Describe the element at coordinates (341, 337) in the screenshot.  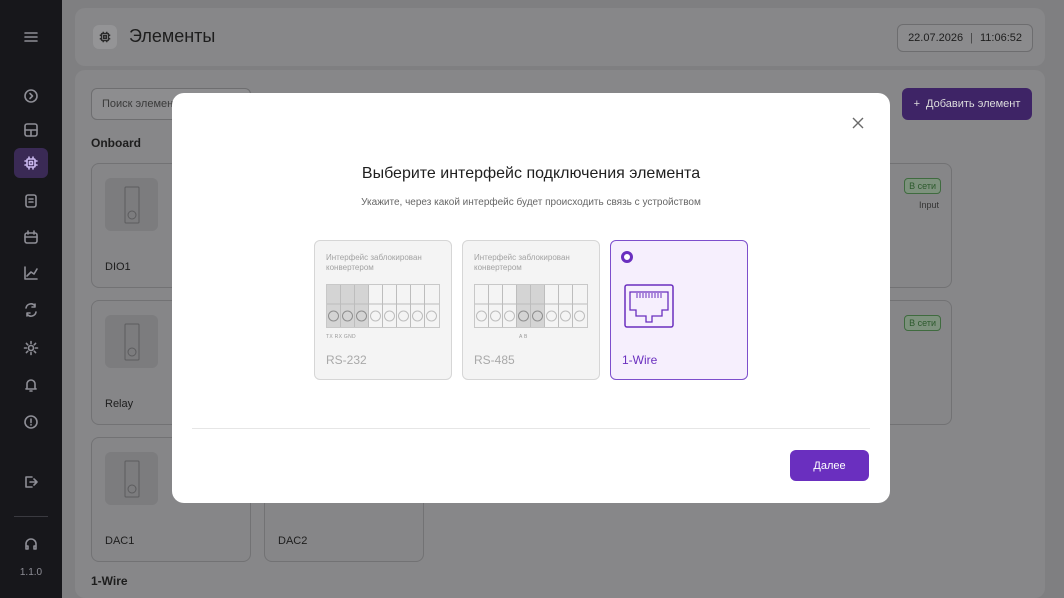
I see `pin-labels: TX RX GND` at that location.